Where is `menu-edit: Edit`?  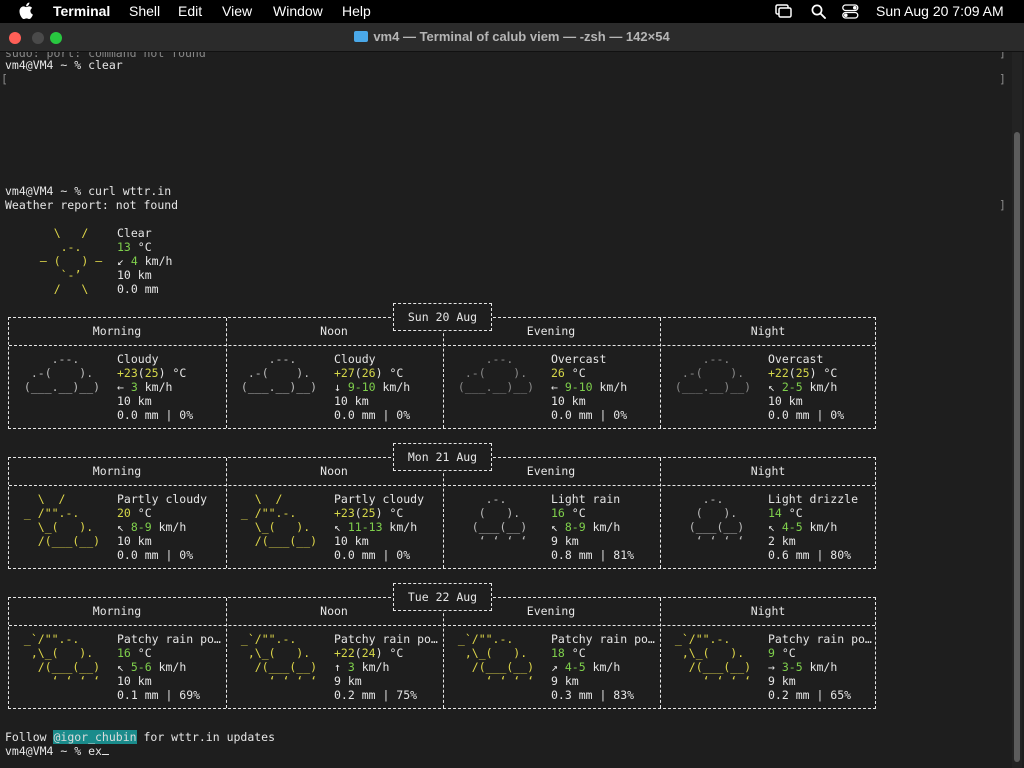 menu-edit: Edit is located at coordinates (190, 11).